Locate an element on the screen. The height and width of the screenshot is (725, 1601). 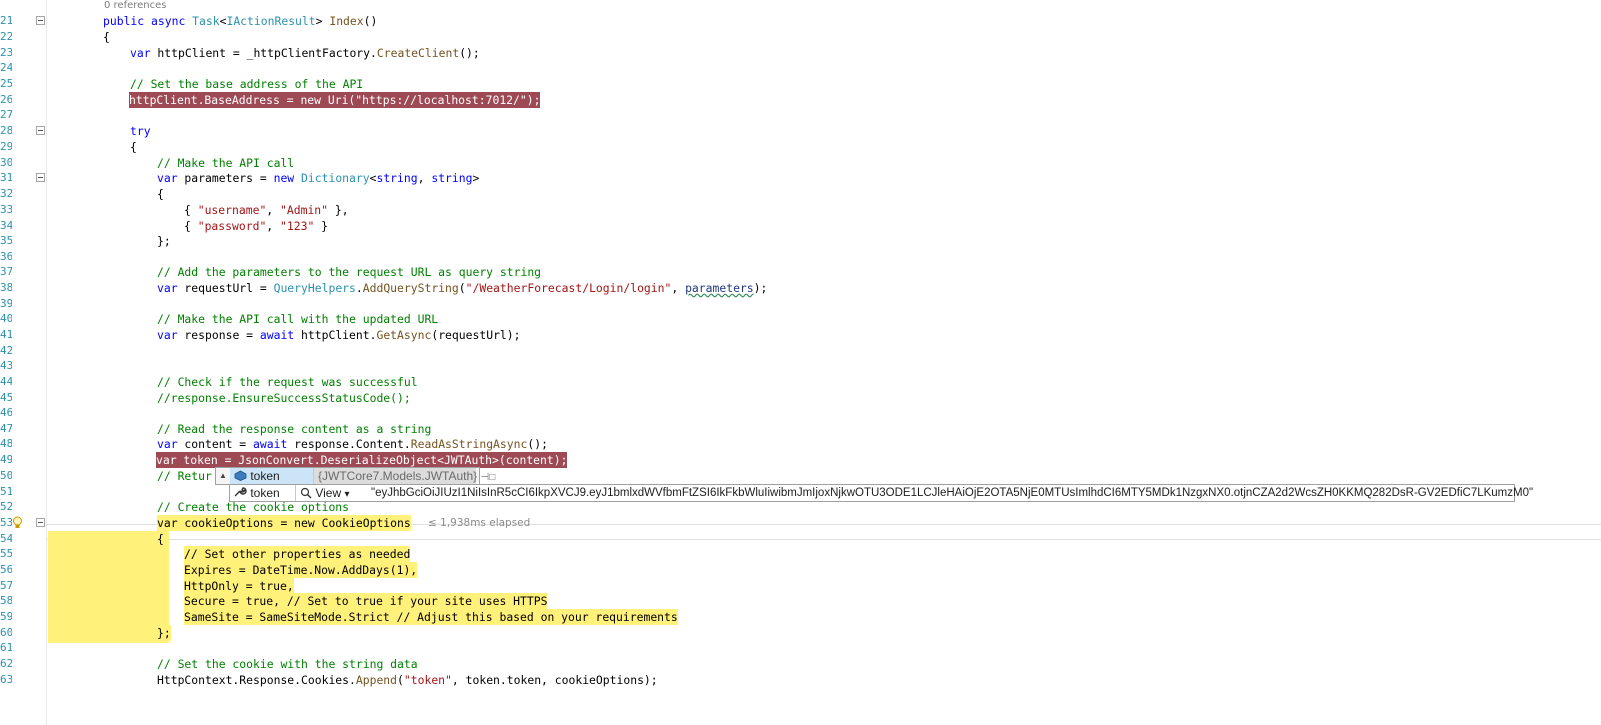
code-line-22: { is located at coordinates (106, 37).